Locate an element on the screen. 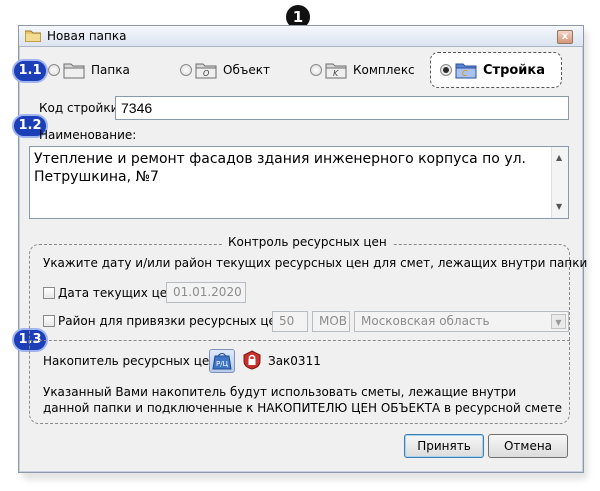 This screenshot has width=600, height=491. radio-folder is located at coordinates (54, 70).